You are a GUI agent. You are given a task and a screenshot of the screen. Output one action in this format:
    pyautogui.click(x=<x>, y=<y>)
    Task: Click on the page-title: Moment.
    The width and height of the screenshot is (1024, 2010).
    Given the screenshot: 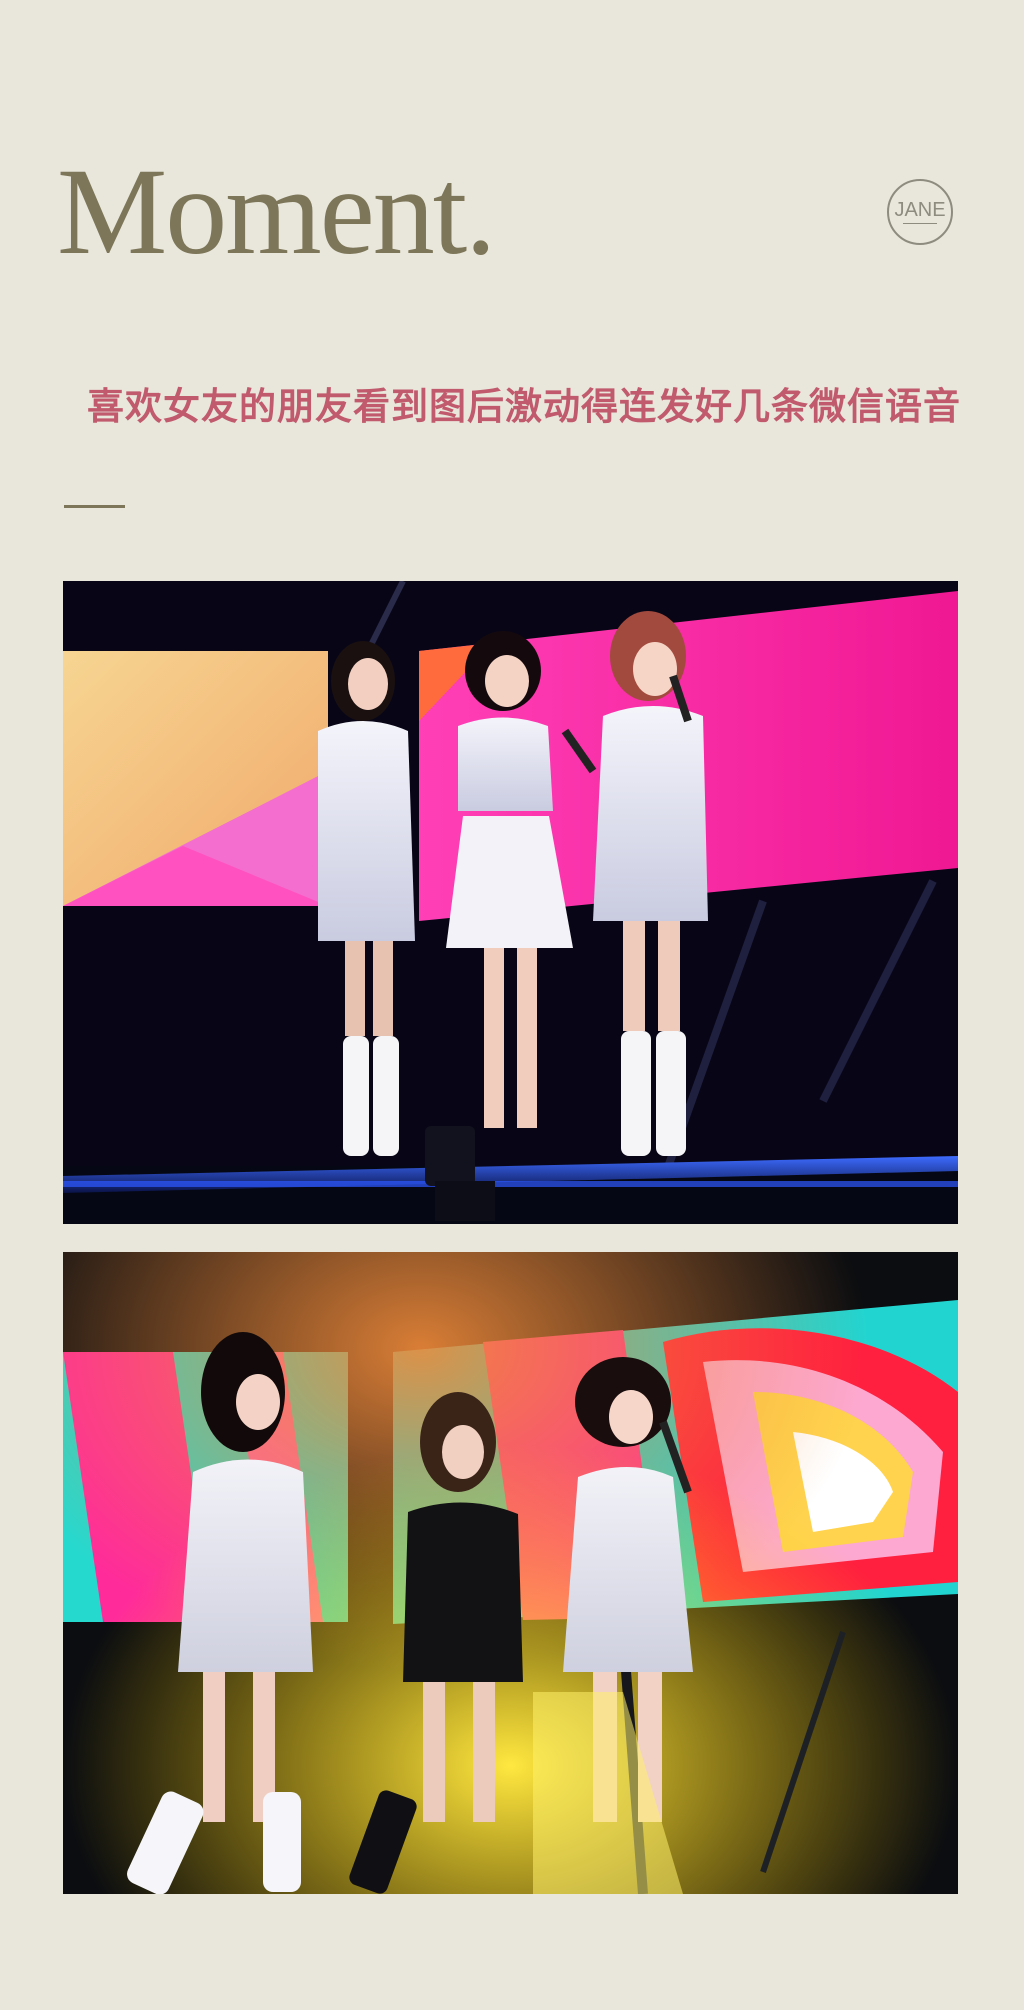 What is the action you would take?
    pyautogui.click(x=276, y=211)
    